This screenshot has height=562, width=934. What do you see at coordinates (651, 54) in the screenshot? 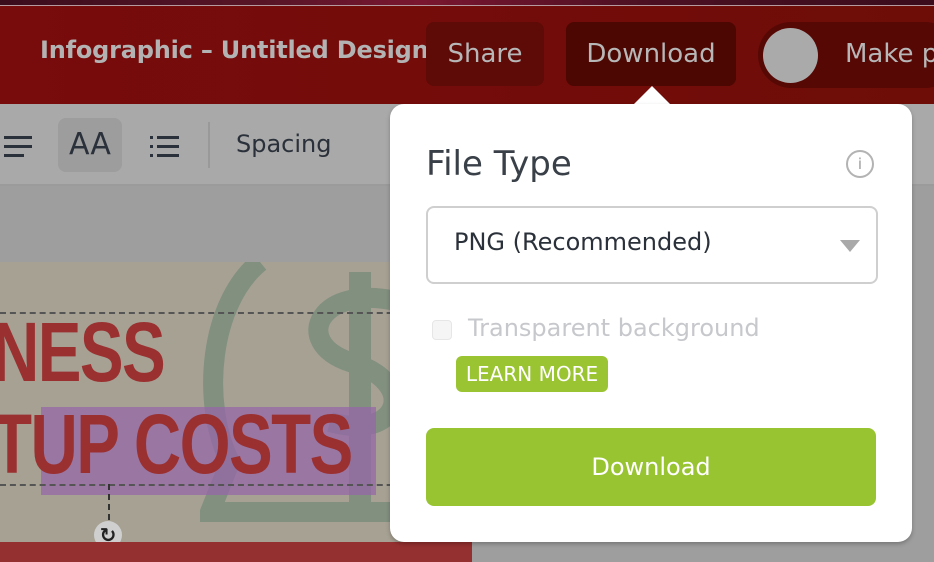
I see `download-menu-button: Download` at bounding box center [651, 54].